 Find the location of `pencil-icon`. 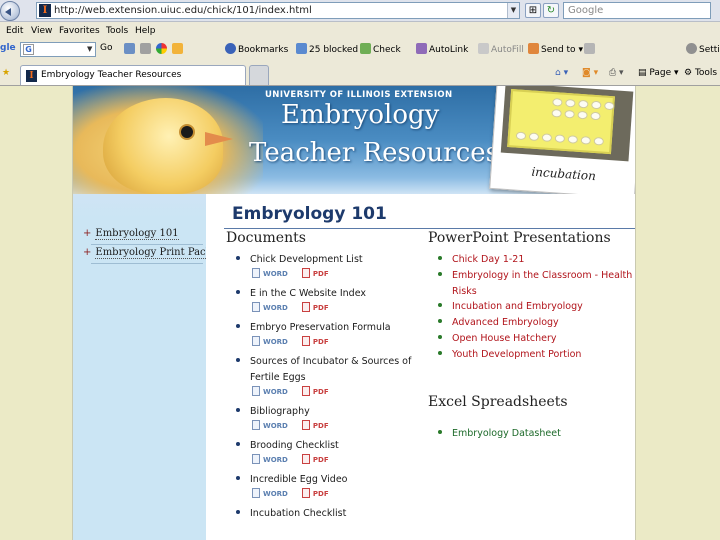

pencil-icon is located at coordinates (590, 49).